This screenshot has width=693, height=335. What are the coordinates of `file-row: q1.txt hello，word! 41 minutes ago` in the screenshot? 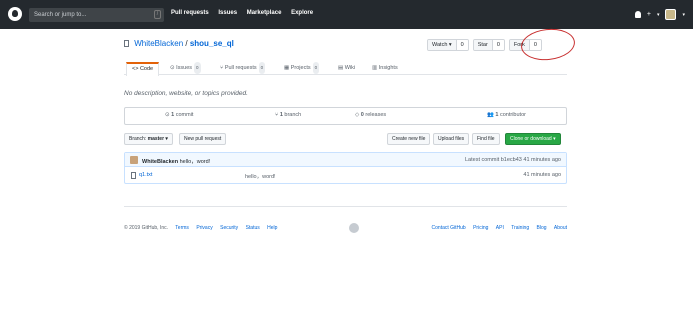 It's located at (345, 176).